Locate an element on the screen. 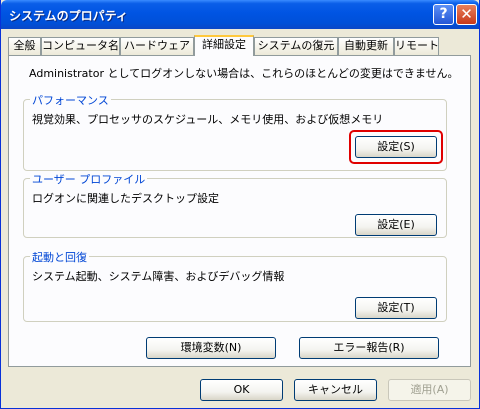 This screenshot has width=480, height=409. user-profile-settings-button: 設定(E) is located at coordinates (396, 225).